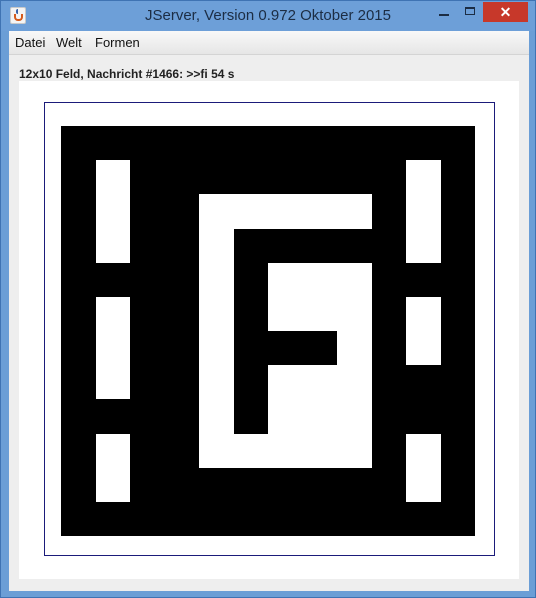 This screenshot has width=536, height=598. What do you see at coordinates (69, 42) in the screenshot?
I see `menu-welt: Welt` at bounding box center [69, 42].